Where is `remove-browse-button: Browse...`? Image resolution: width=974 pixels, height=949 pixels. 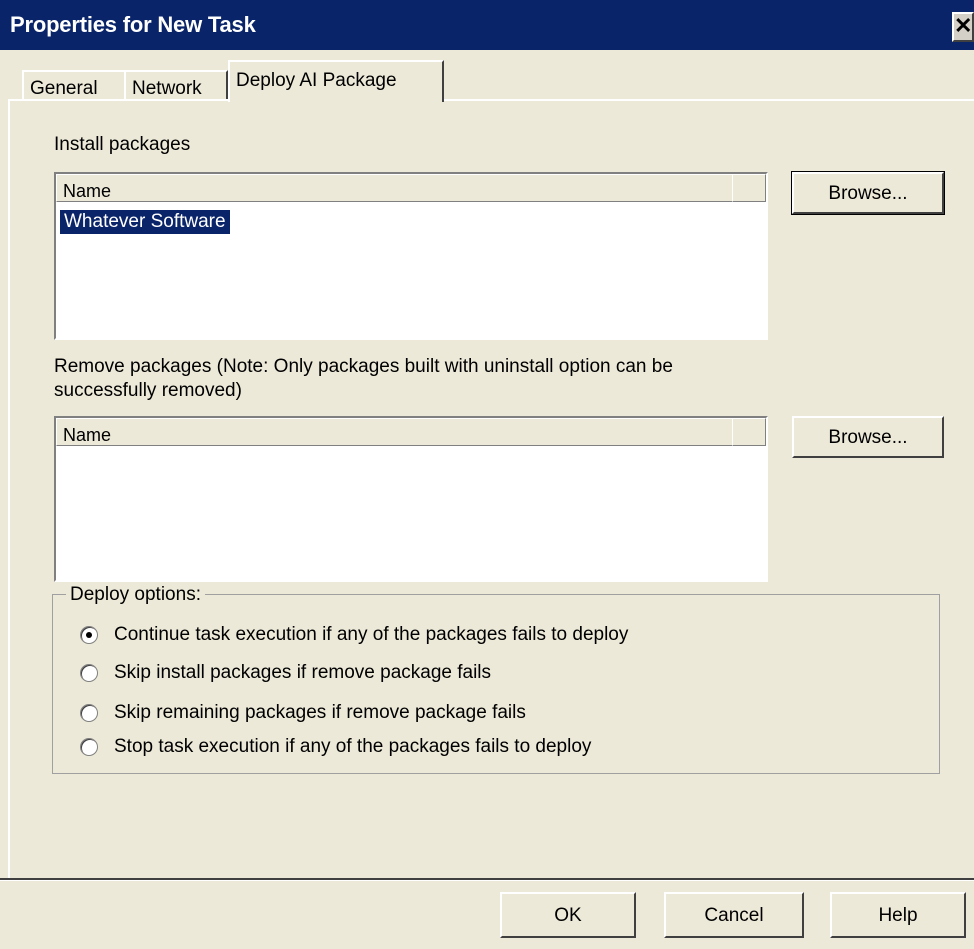
remove-browse-button: Browse... is located at coordinates (868, 437).